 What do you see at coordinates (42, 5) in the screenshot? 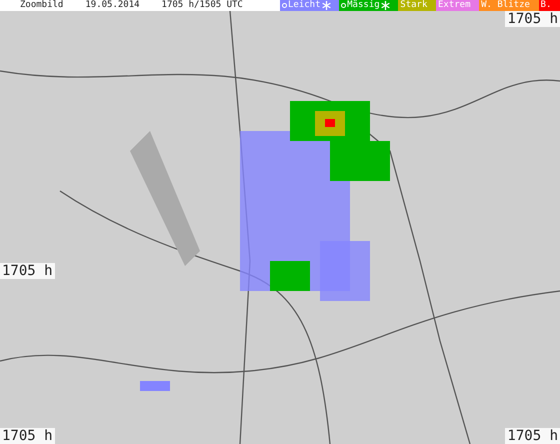
I see `map-title: Zoombild` at bounding box center [42, 5].